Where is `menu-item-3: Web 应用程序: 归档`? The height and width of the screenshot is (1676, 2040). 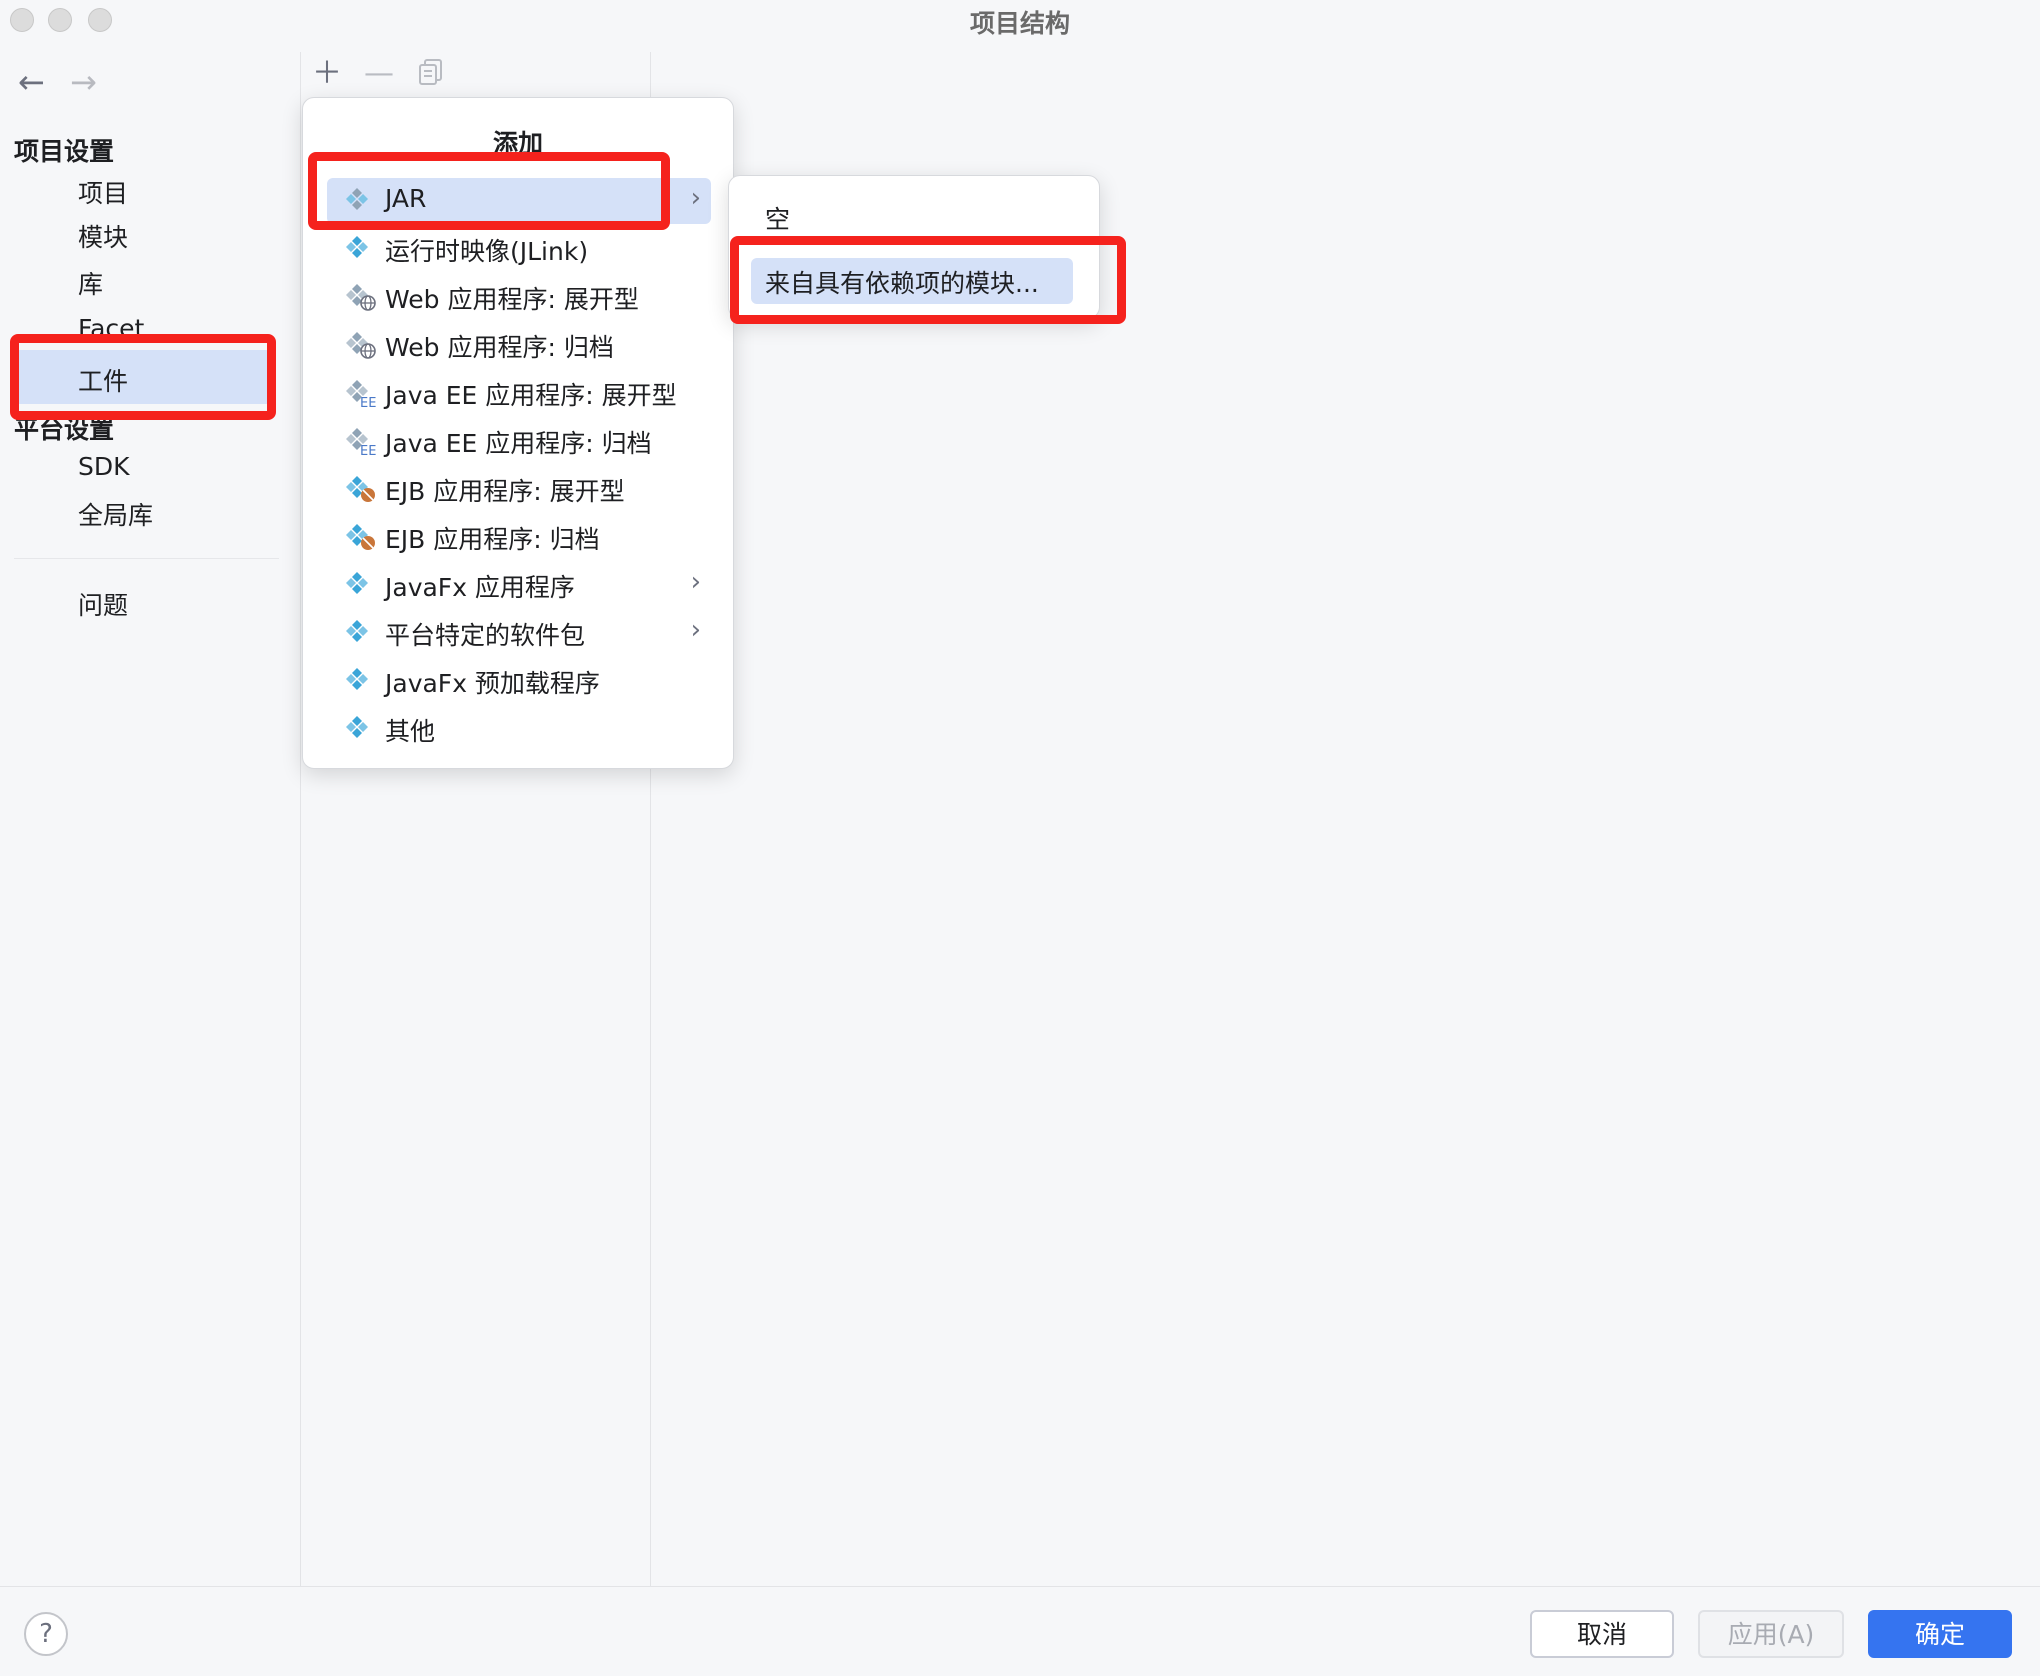 menu-item-3: Web 应用程序: 归档 is located at coordinates (519, 345).